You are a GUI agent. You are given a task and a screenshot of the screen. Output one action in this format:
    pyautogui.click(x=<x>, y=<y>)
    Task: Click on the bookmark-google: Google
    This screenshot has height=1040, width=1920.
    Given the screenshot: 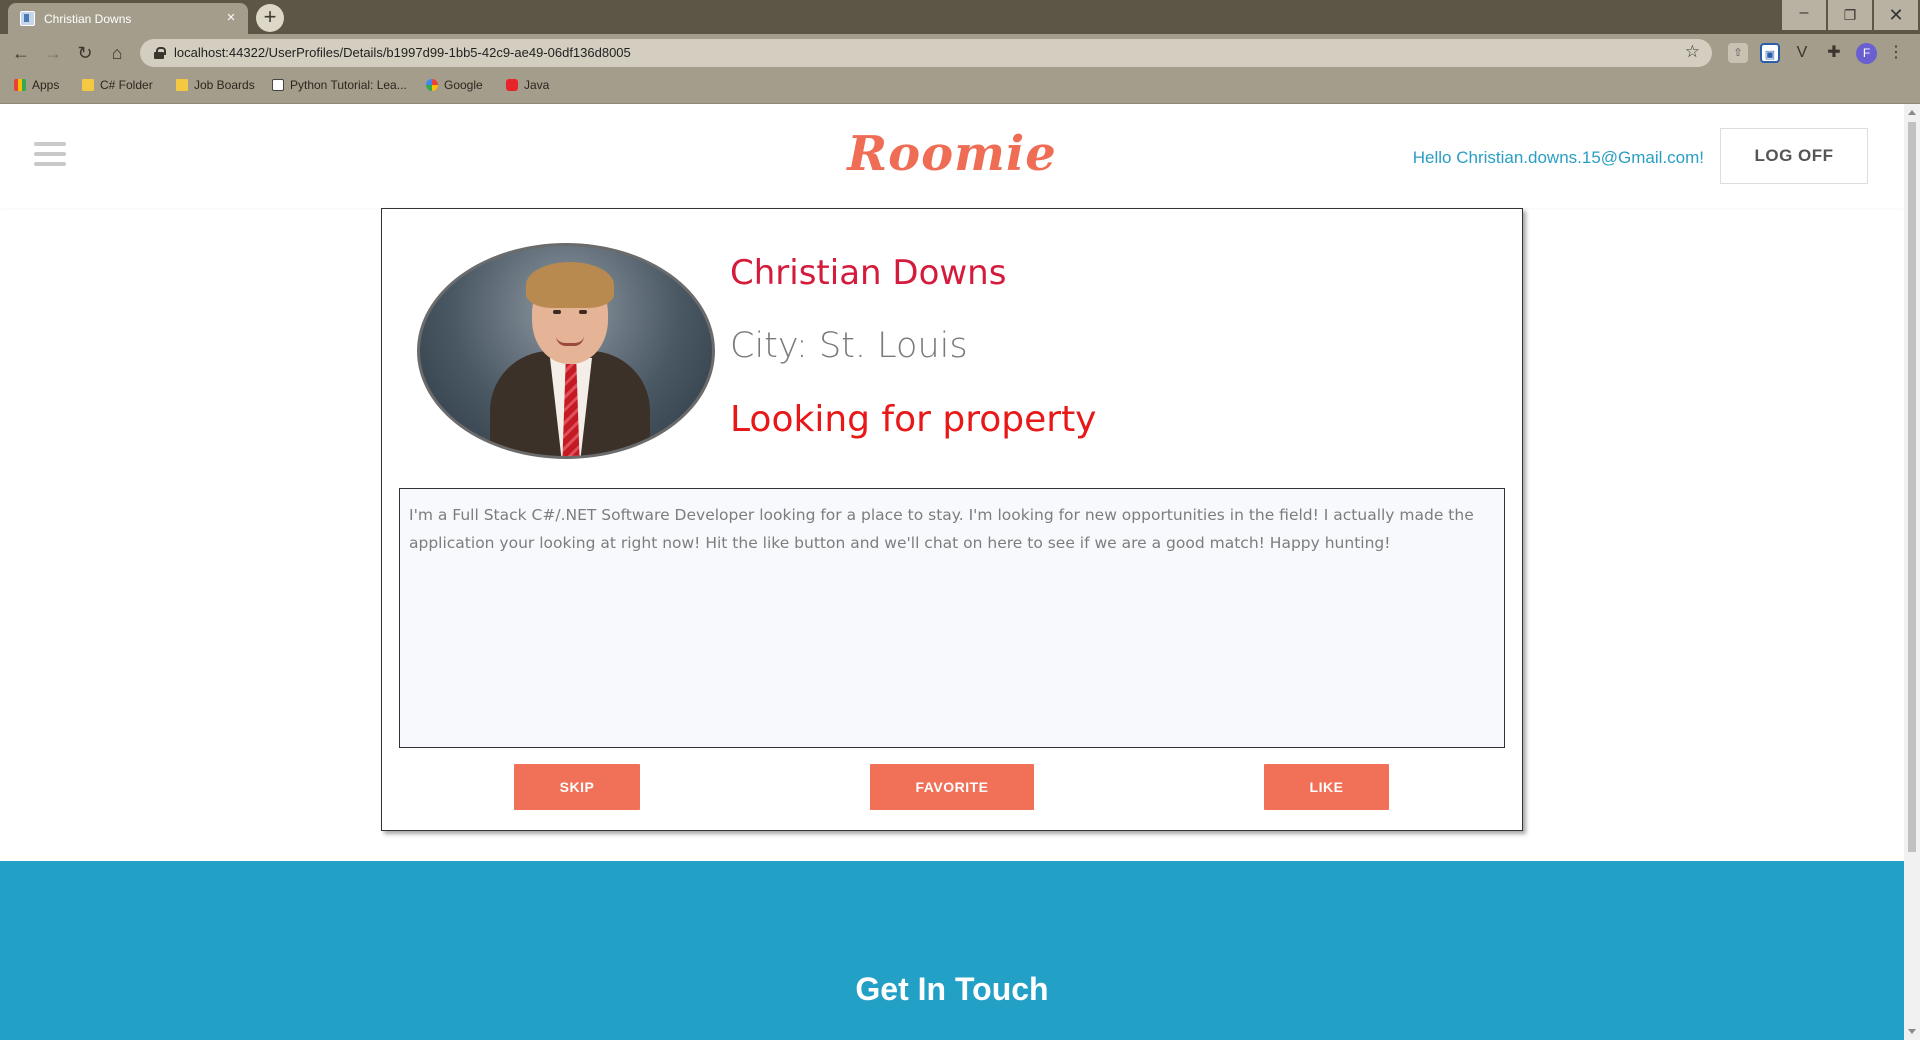 What is the action you would take?
    pyautogui.click(x=454, y=87)
    